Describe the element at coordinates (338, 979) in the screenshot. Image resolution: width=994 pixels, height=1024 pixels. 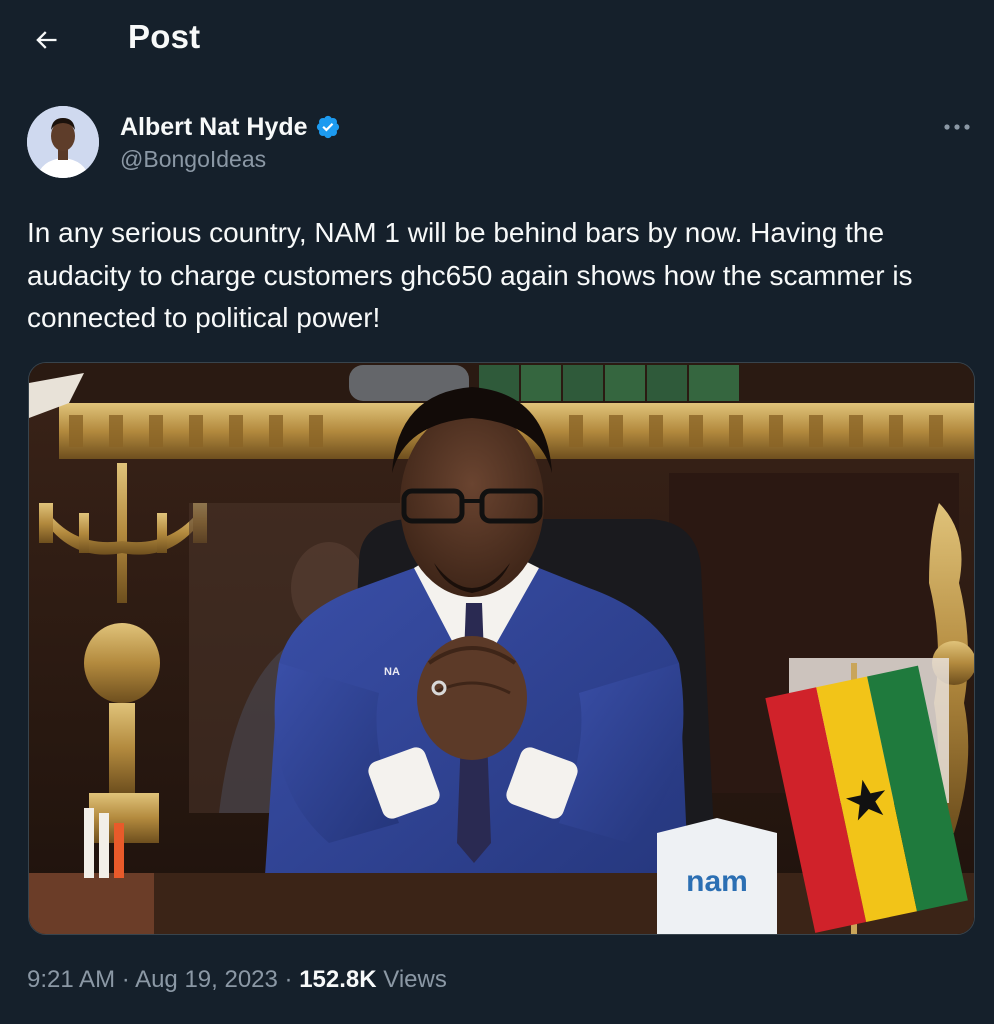
I see `views-count: 152.8K` at that location.